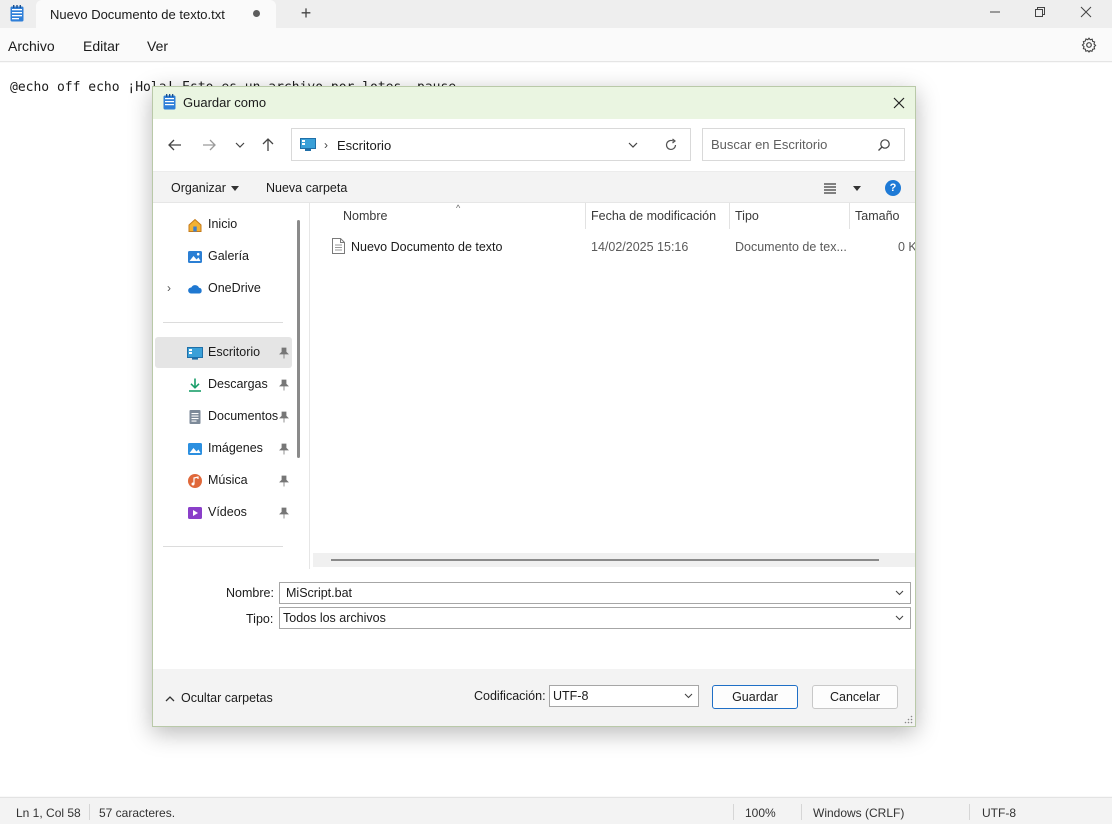 The image size is (1112, 824). Describe the element at coordinates (223, 352) in the screenshot. I see `sidebar-item-escritorio: Escritorio` at that location.